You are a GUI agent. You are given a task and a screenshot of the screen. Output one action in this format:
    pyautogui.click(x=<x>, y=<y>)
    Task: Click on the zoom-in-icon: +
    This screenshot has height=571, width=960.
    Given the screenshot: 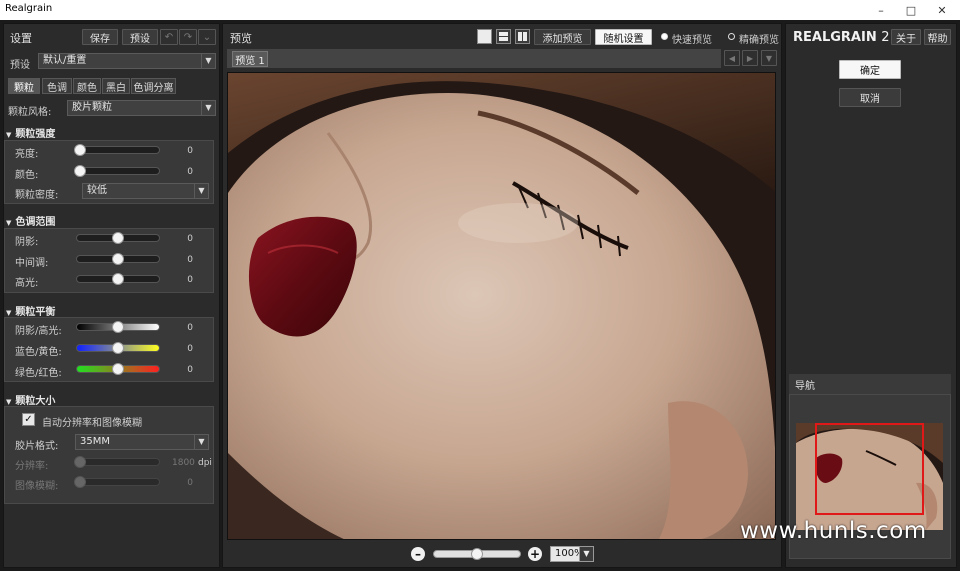 What is the action you would take?
    pyautogui.click(x=535, y=554)
    